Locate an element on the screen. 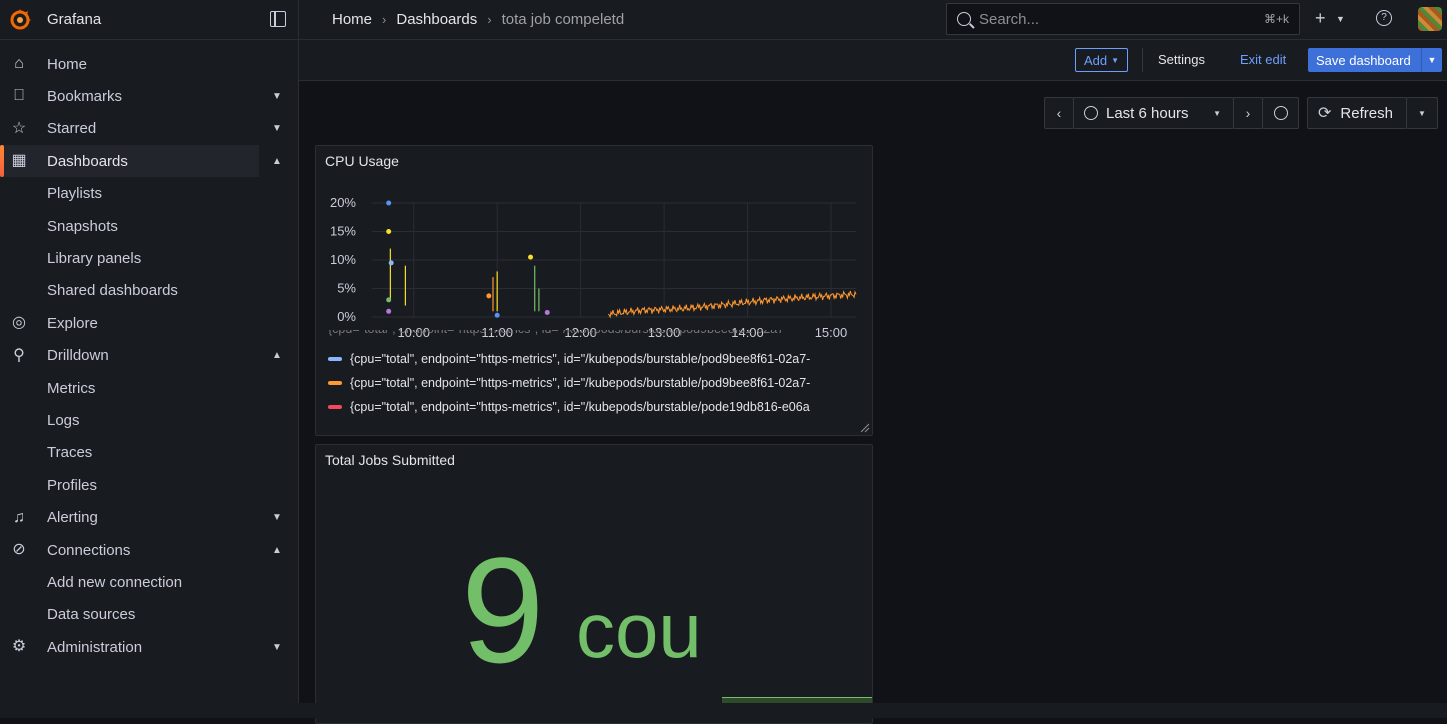 This screenshot has width=1447, height=724. sidebar-item-metrics: Metrics is located at coordinates (149, 388).